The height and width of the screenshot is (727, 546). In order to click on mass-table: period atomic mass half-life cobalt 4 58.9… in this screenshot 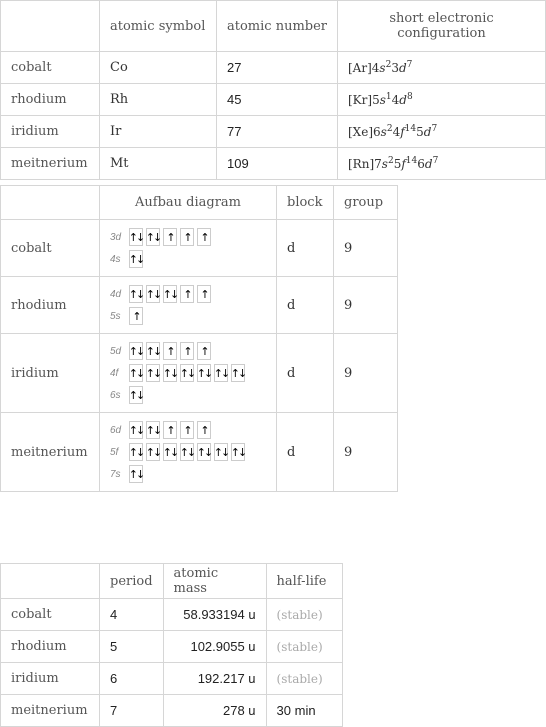, I will do `click(172, 645)`.